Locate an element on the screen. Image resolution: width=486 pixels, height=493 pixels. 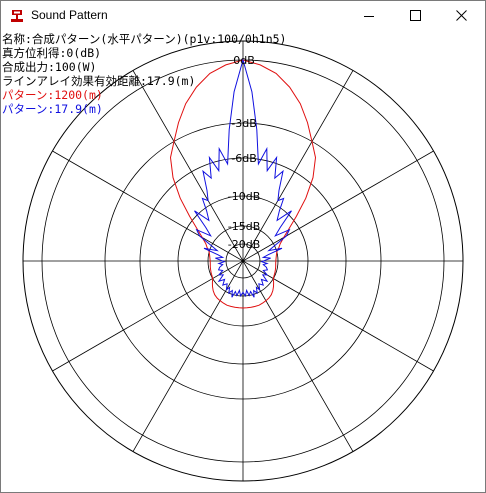
minimize-button is located at coordinates (370, 16).